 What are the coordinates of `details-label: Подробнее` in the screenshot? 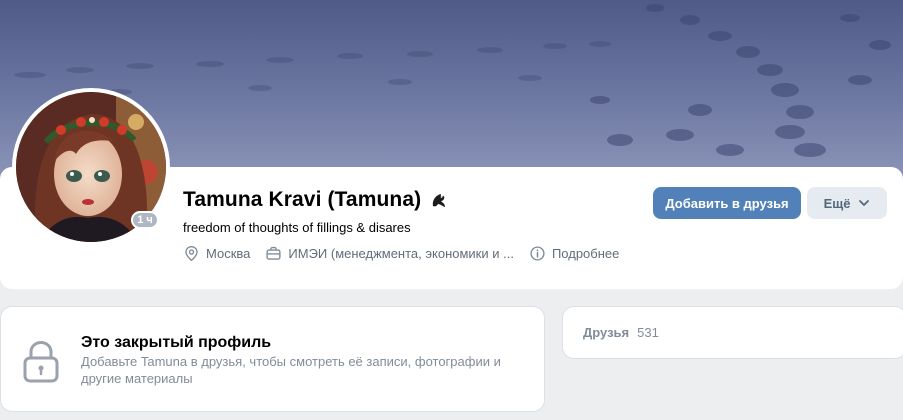 It's located at (585, 253).